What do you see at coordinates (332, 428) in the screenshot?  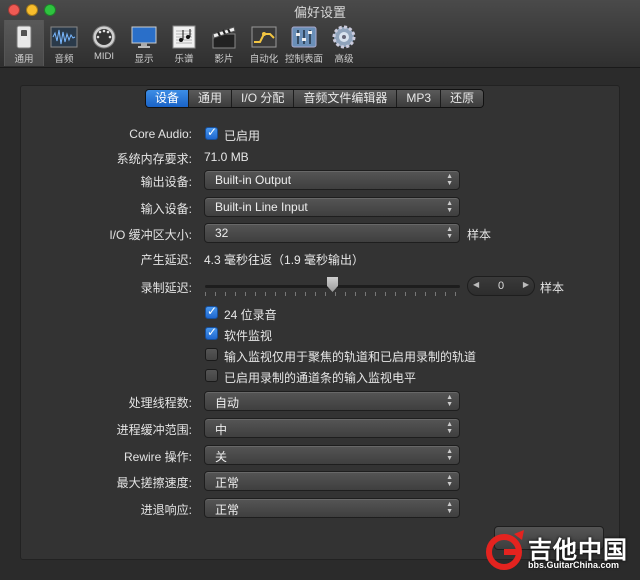 I see `process-buffer-popup: 中 ▲ ▼` at bounding box center [332, 428].